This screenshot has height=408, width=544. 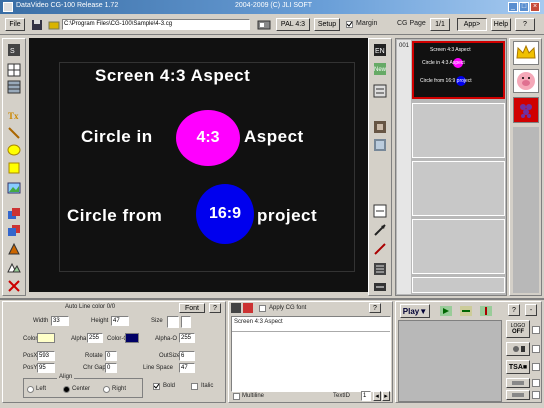 What do you see at coordinates (66, 389) in the screenshot?
I see `align-center-radio` at bounding box center [66, 389].